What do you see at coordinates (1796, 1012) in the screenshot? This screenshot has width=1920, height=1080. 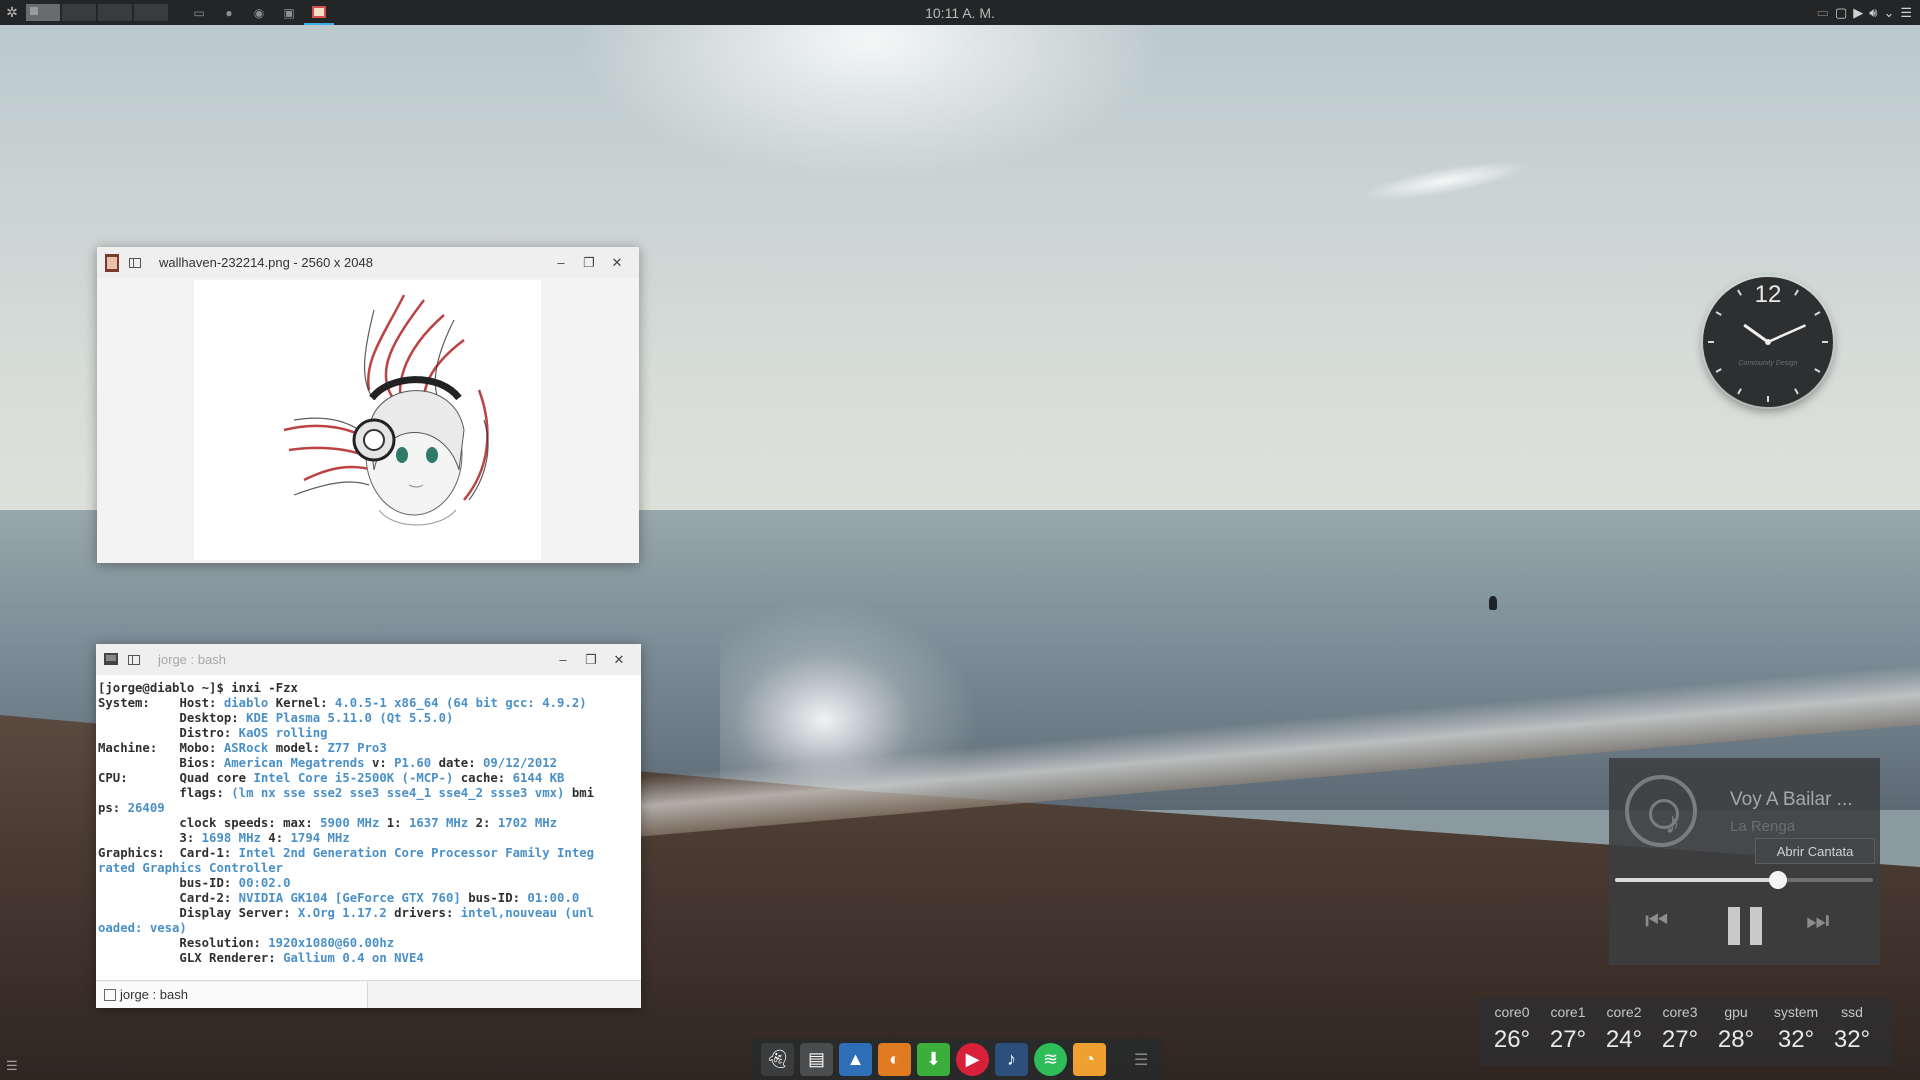 I see `sensor-label: system` at bounding box center [1796, 1012].